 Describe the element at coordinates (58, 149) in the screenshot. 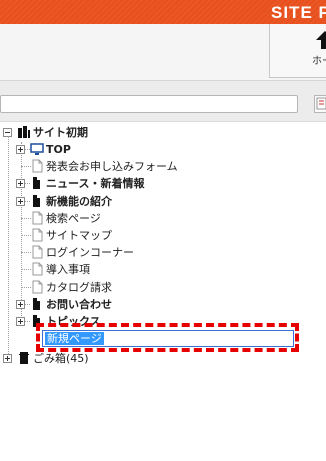

I see `tree-node-label: TOP` at that location.